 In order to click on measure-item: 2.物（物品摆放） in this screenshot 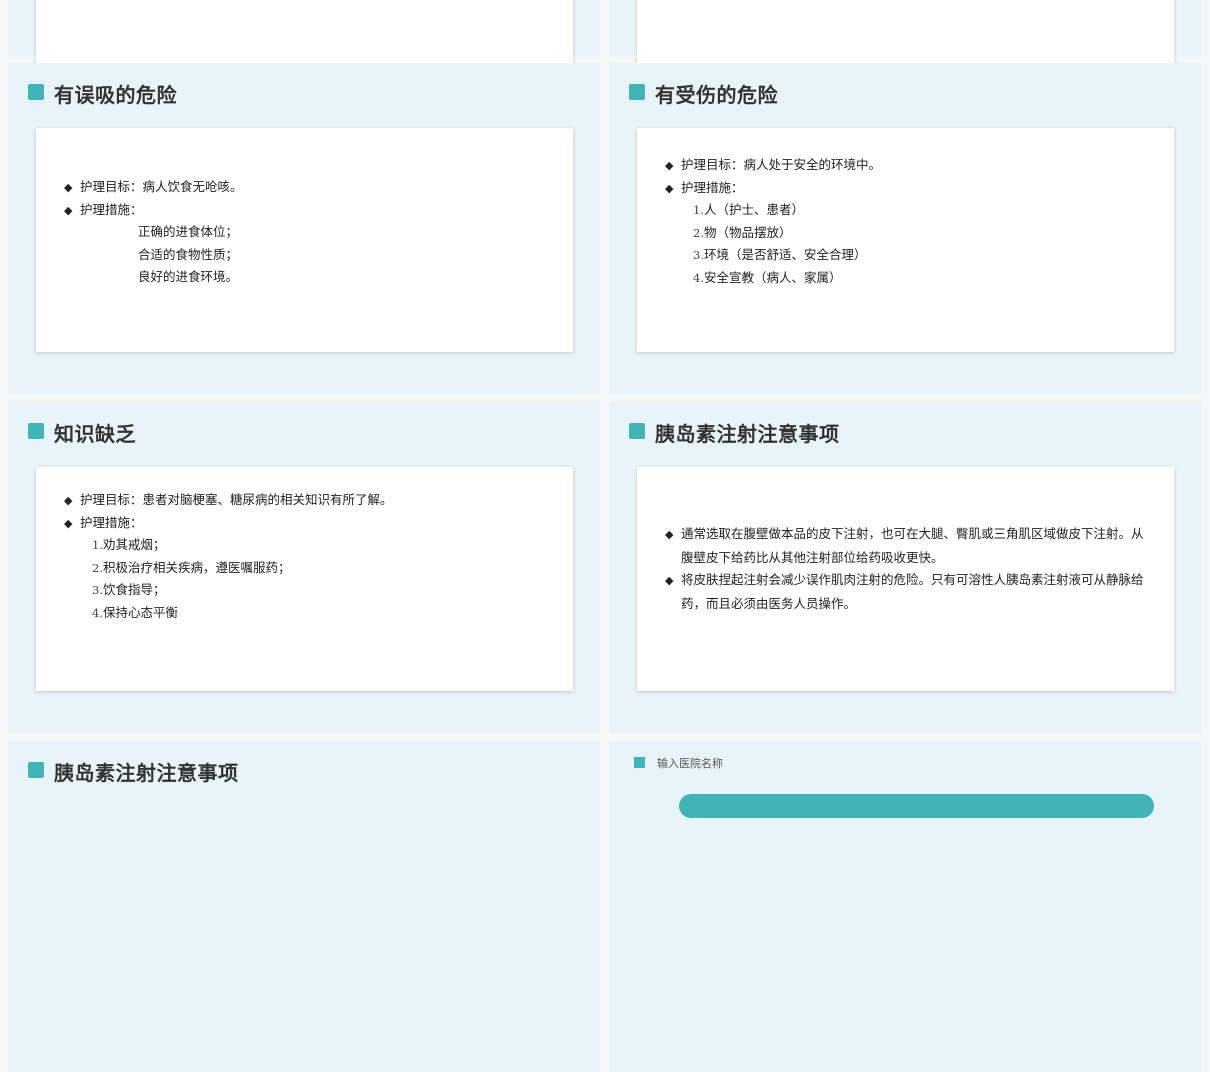, I will do `click(742, 232)`.